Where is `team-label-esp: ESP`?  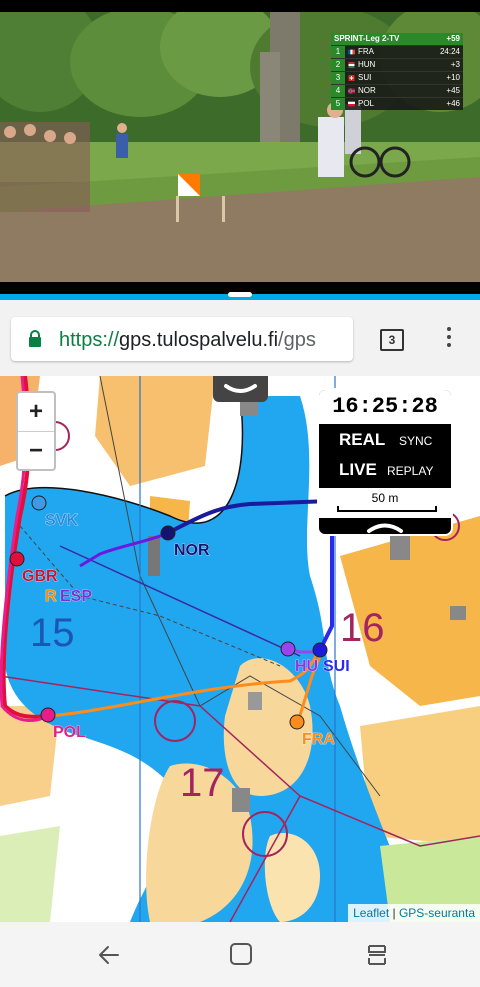 team-label-esp: ESP is located at coordinates (76, 596).